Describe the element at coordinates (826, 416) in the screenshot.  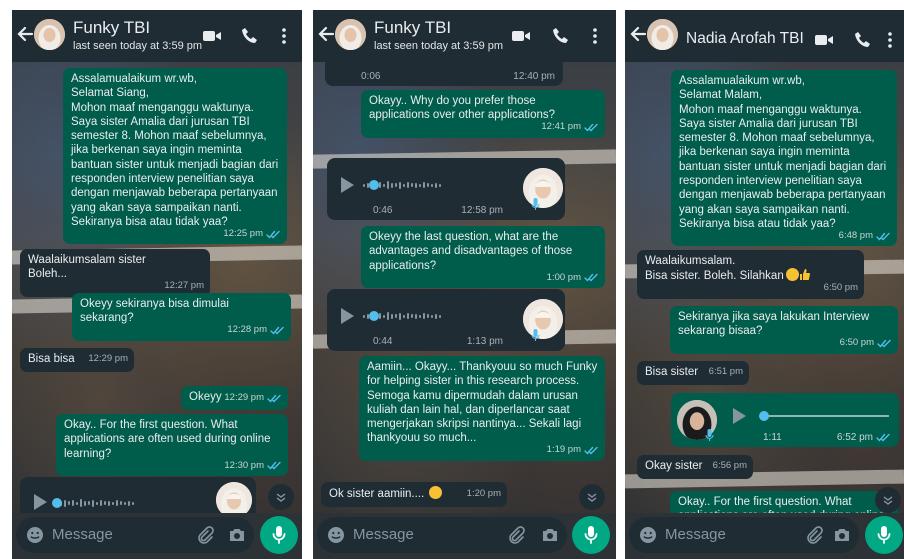
I see `audio-progress-track` at that location.